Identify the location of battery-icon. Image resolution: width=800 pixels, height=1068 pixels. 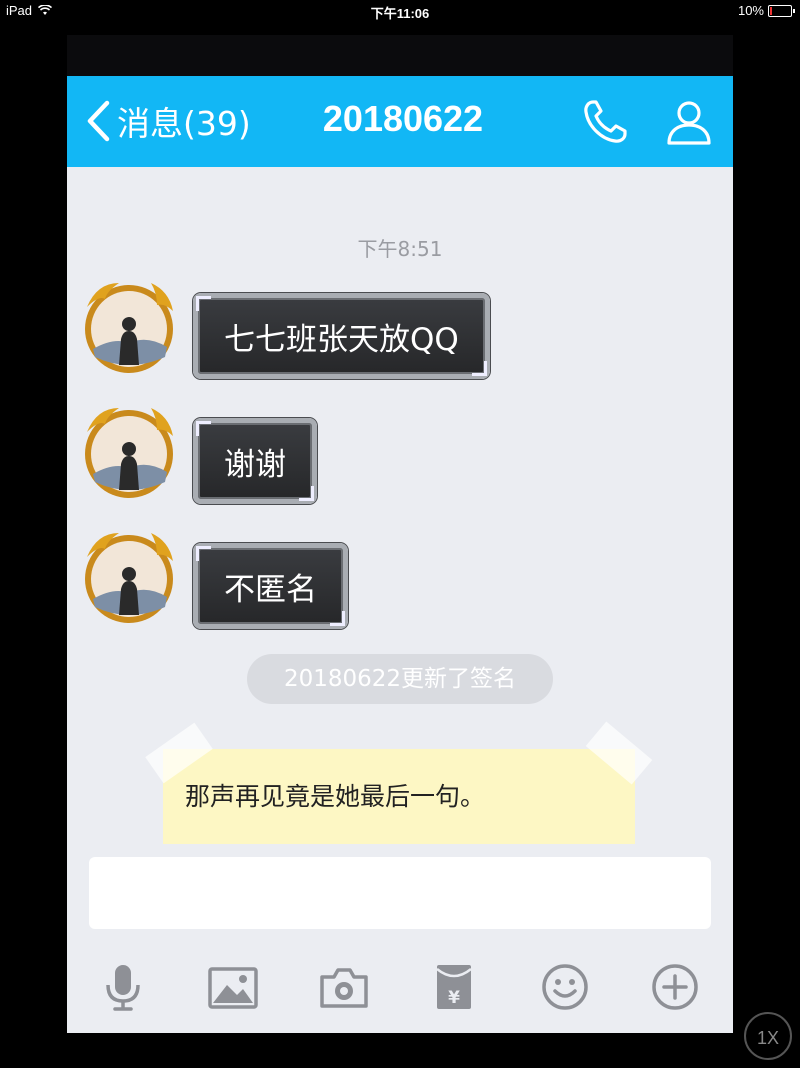
(781, 10).